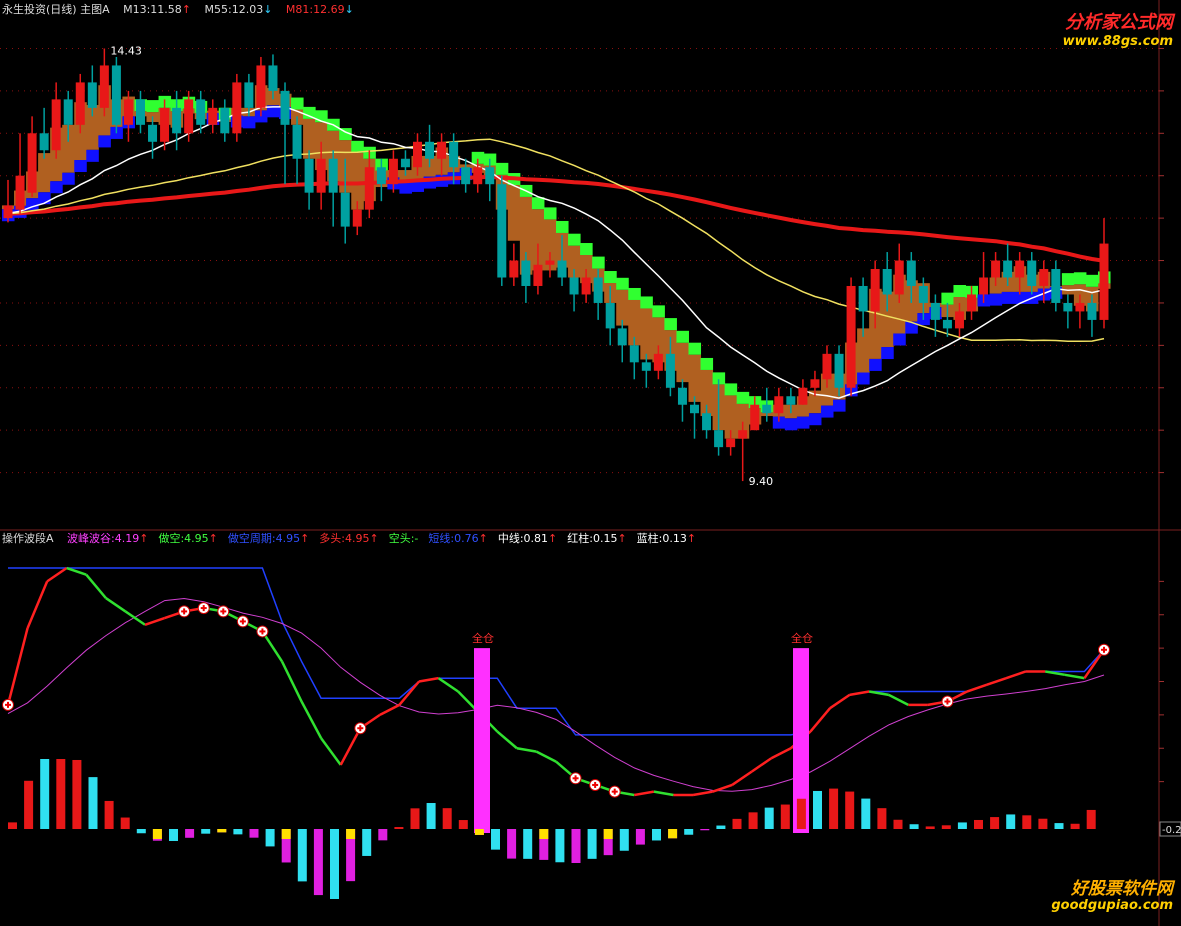 Image resolution: width=1181 pixels, height=926 pixels. Describe the element at coordinates (234, 9) in the screenshot. I see `ma55-value: M55:12.03` at that location.